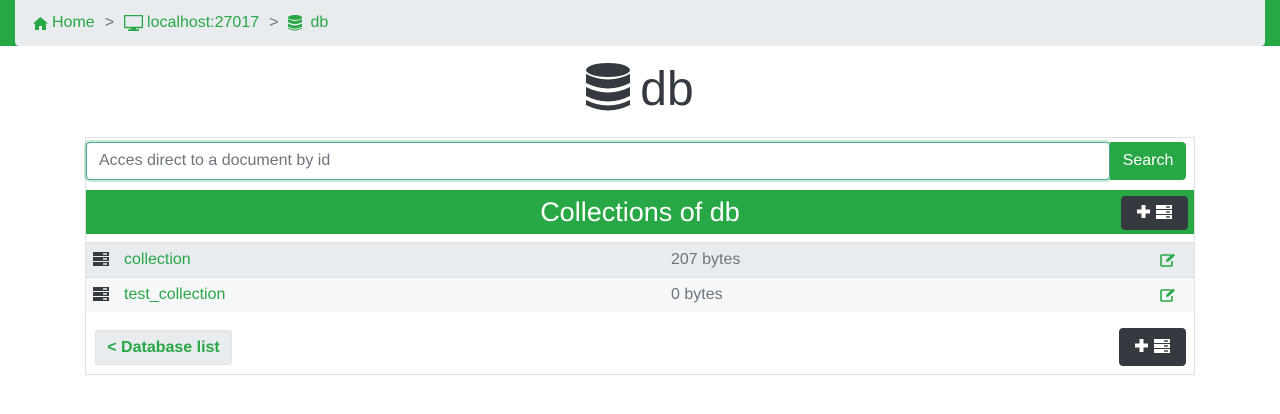  What do you see at coordinates (667, 89) in the screenshot?
I see `page-title-text: db` at bounding box center [667, 89].